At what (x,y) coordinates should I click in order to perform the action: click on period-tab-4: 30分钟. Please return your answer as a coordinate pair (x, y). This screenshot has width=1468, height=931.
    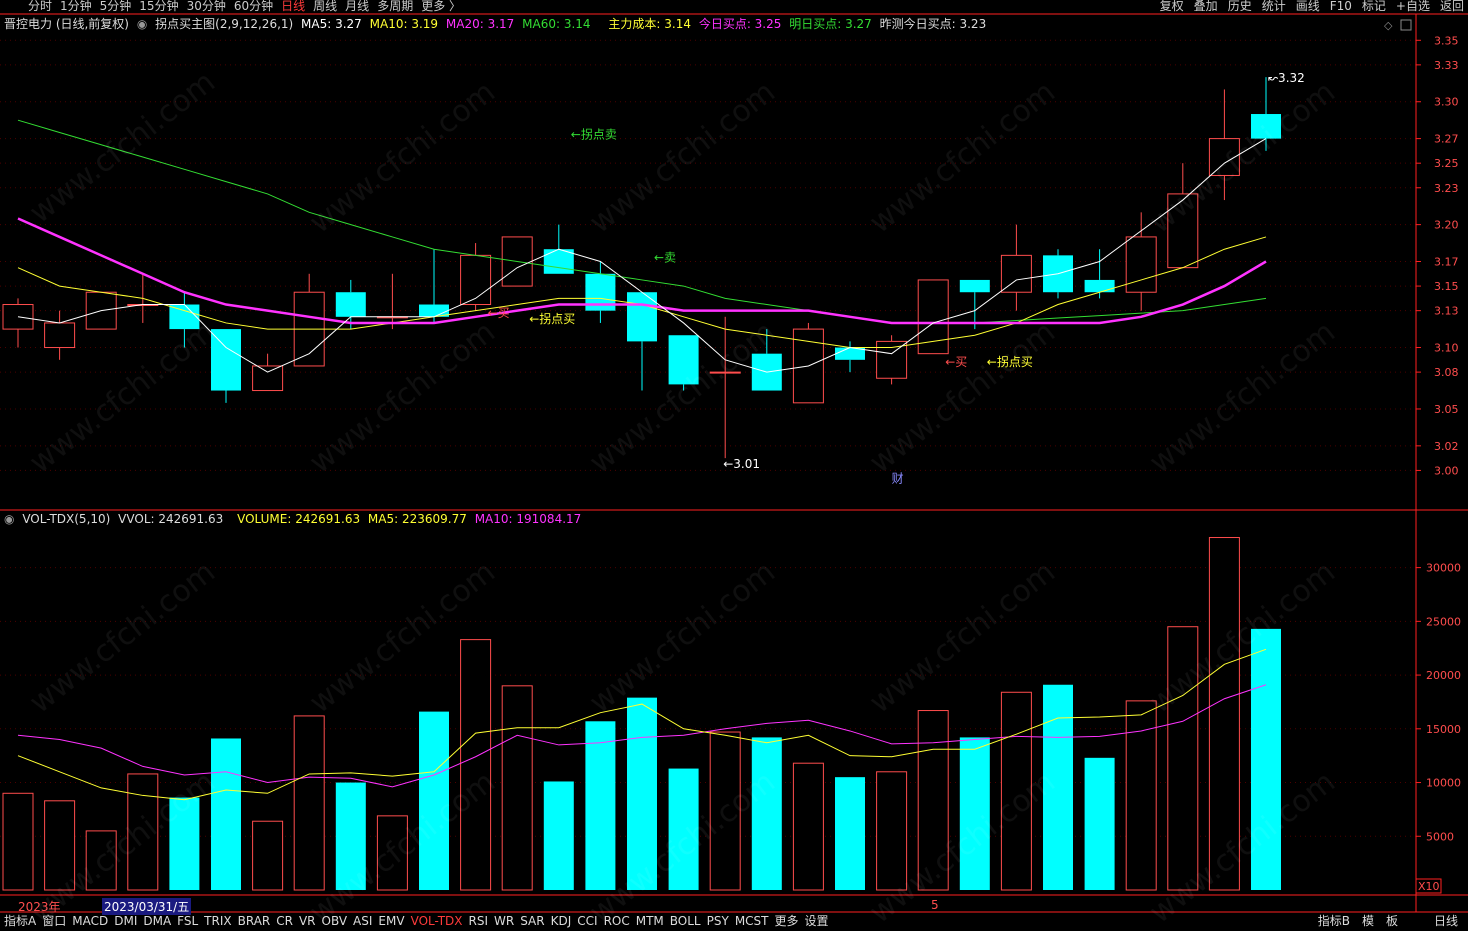
    Looking at the image, I should click on (206, 6).